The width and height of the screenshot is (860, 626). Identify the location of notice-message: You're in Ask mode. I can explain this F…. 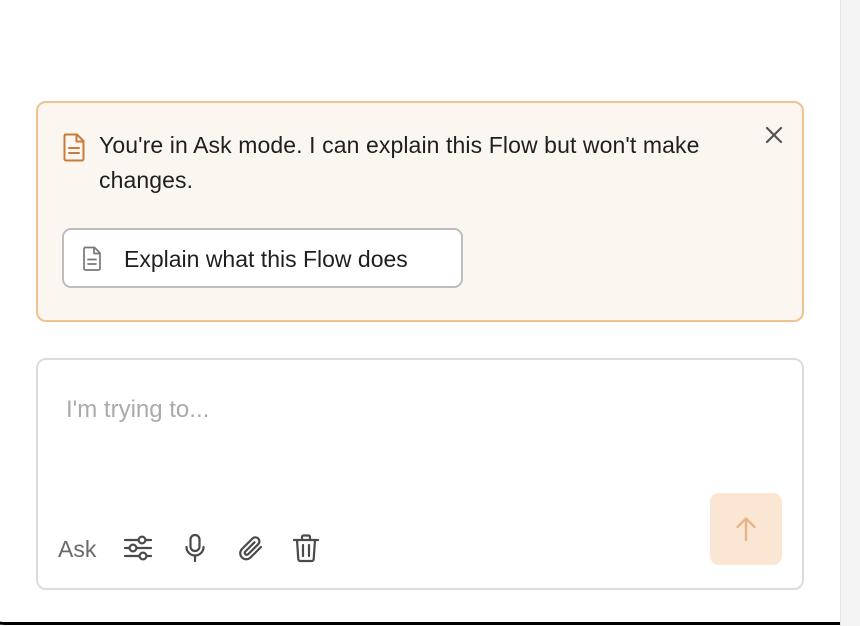
(399, 162).